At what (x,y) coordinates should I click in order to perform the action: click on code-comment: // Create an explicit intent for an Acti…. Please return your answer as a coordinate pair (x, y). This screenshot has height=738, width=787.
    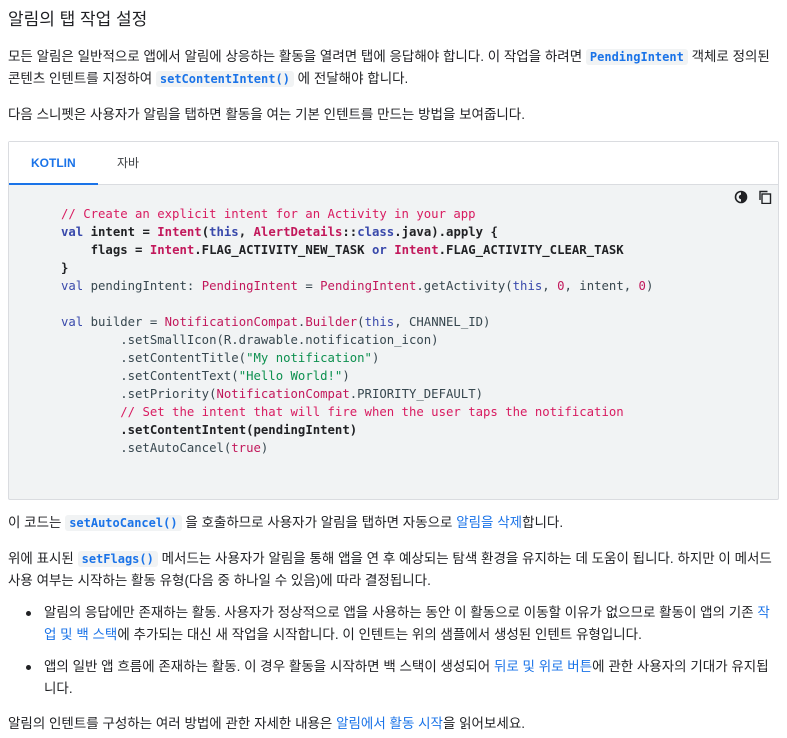
    Looking at the image, I should click on (268, 214).